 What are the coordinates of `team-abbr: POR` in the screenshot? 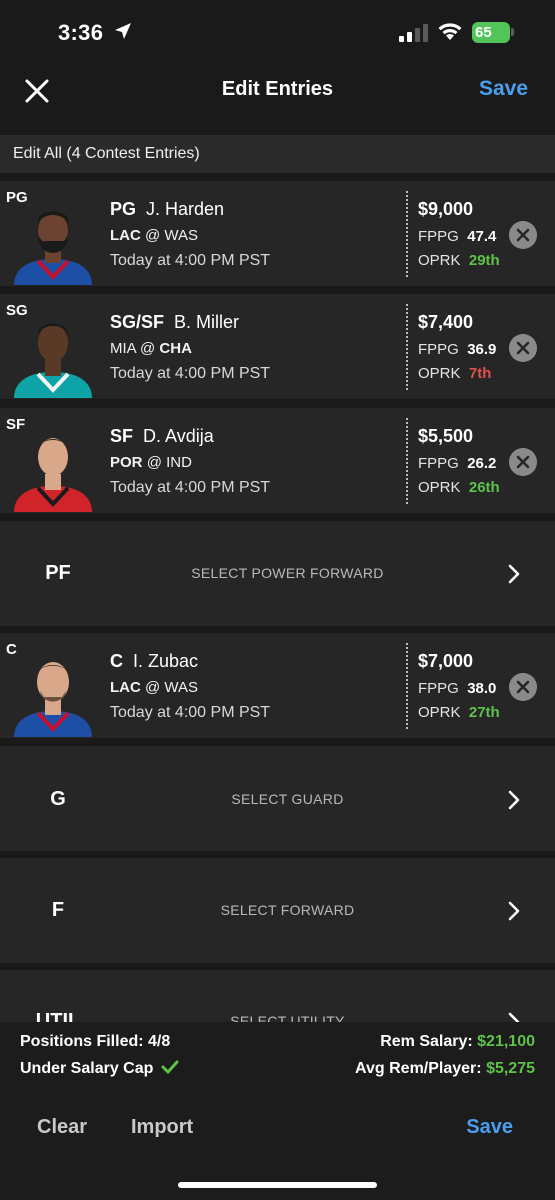 It's located at (126, 462).